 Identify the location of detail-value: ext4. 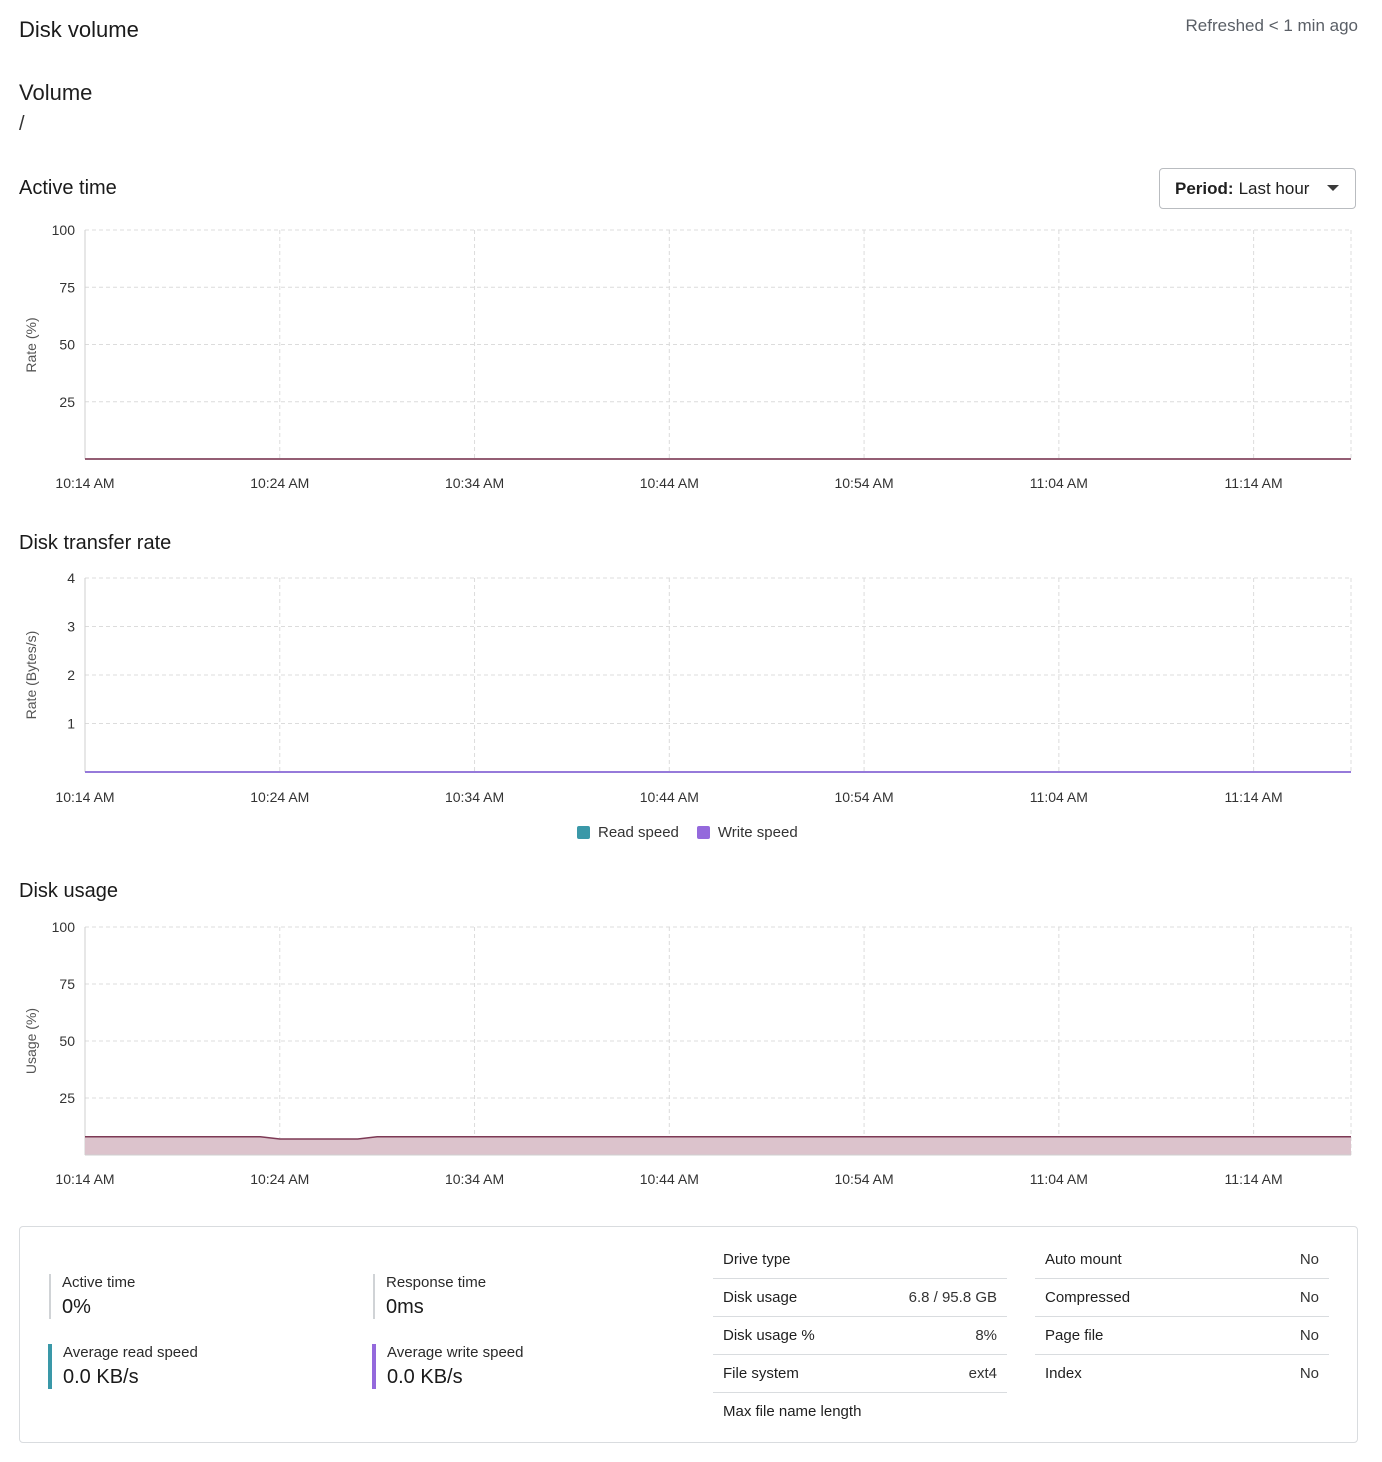
(947, 1373).